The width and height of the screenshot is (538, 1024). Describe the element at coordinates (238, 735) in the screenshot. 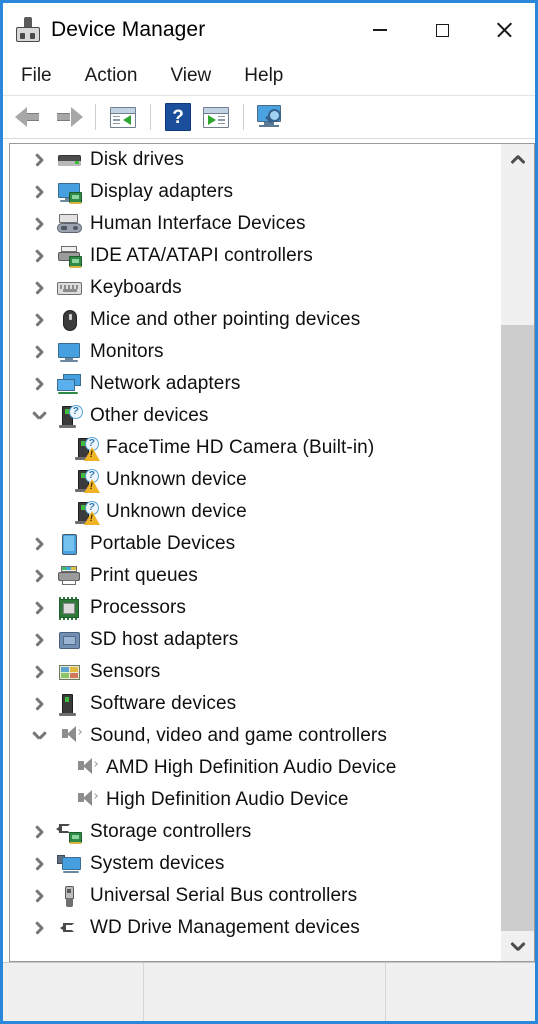

I see `tree-row-label: Sound, video and game controllers` at that location.